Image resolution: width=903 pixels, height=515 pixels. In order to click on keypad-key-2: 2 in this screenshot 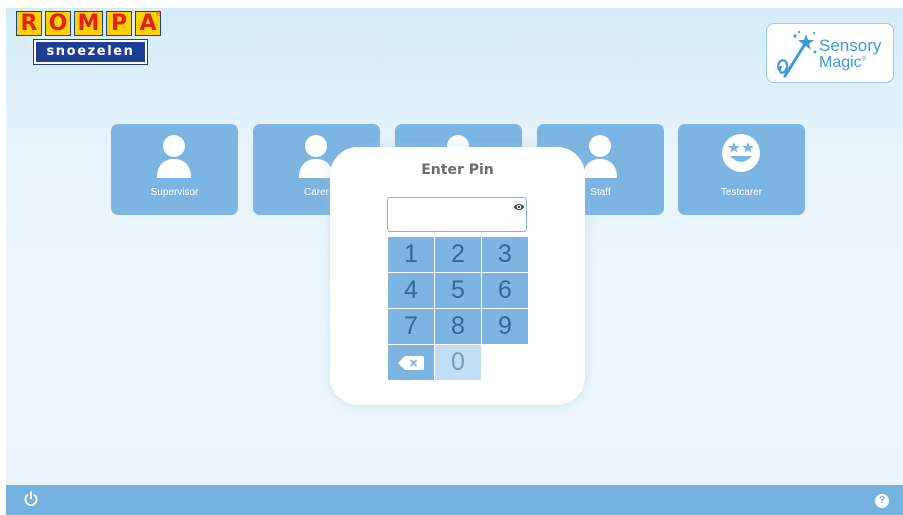, I will do `click(458, 254)`.